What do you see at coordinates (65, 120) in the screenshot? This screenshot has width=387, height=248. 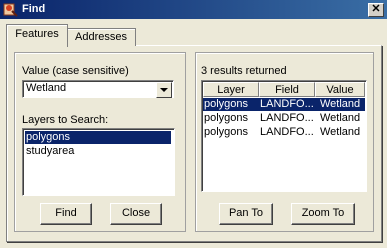 I see `layers-label: Layers to Search:` at bounding box center [65, 120].